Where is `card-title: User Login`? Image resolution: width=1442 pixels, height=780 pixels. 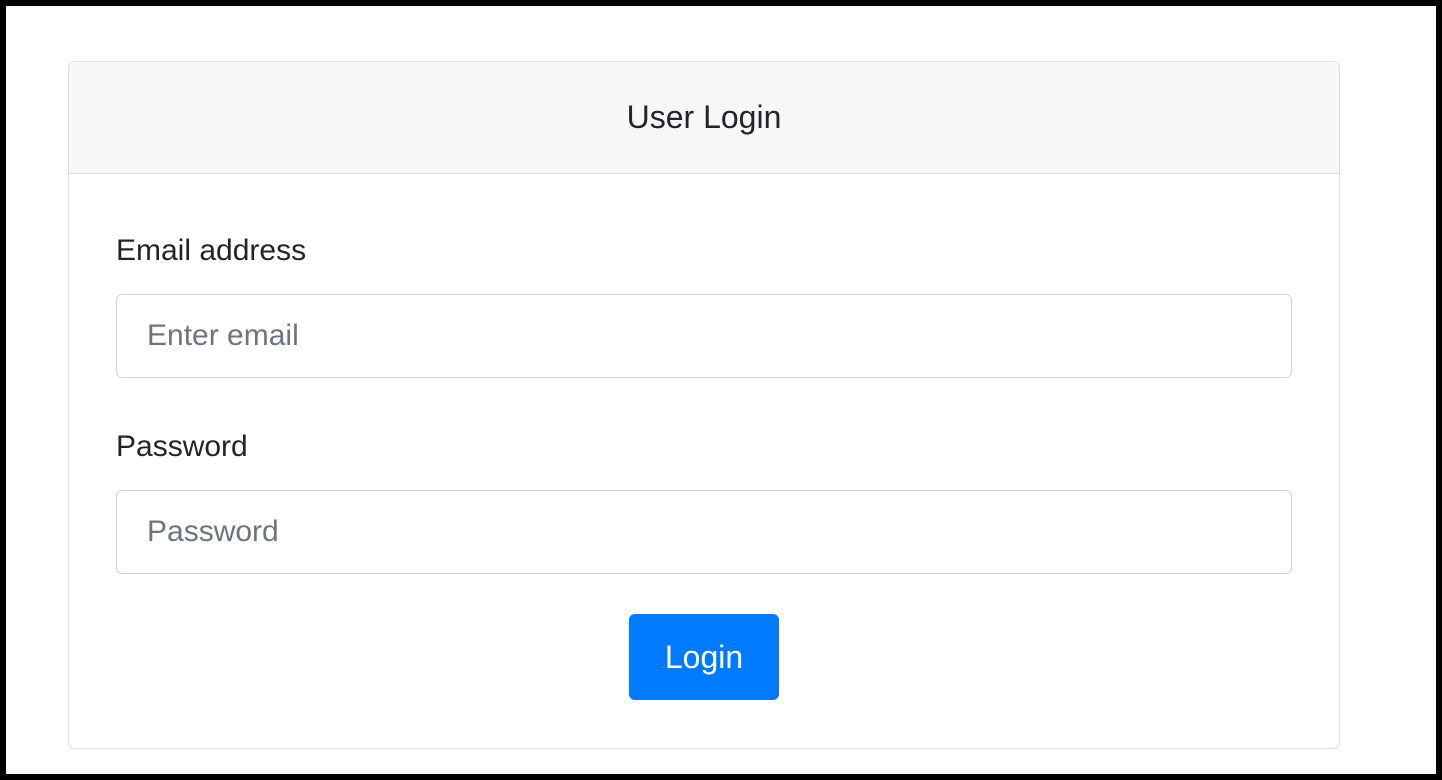 card-title: User Login is located at coordinates (704, 117).